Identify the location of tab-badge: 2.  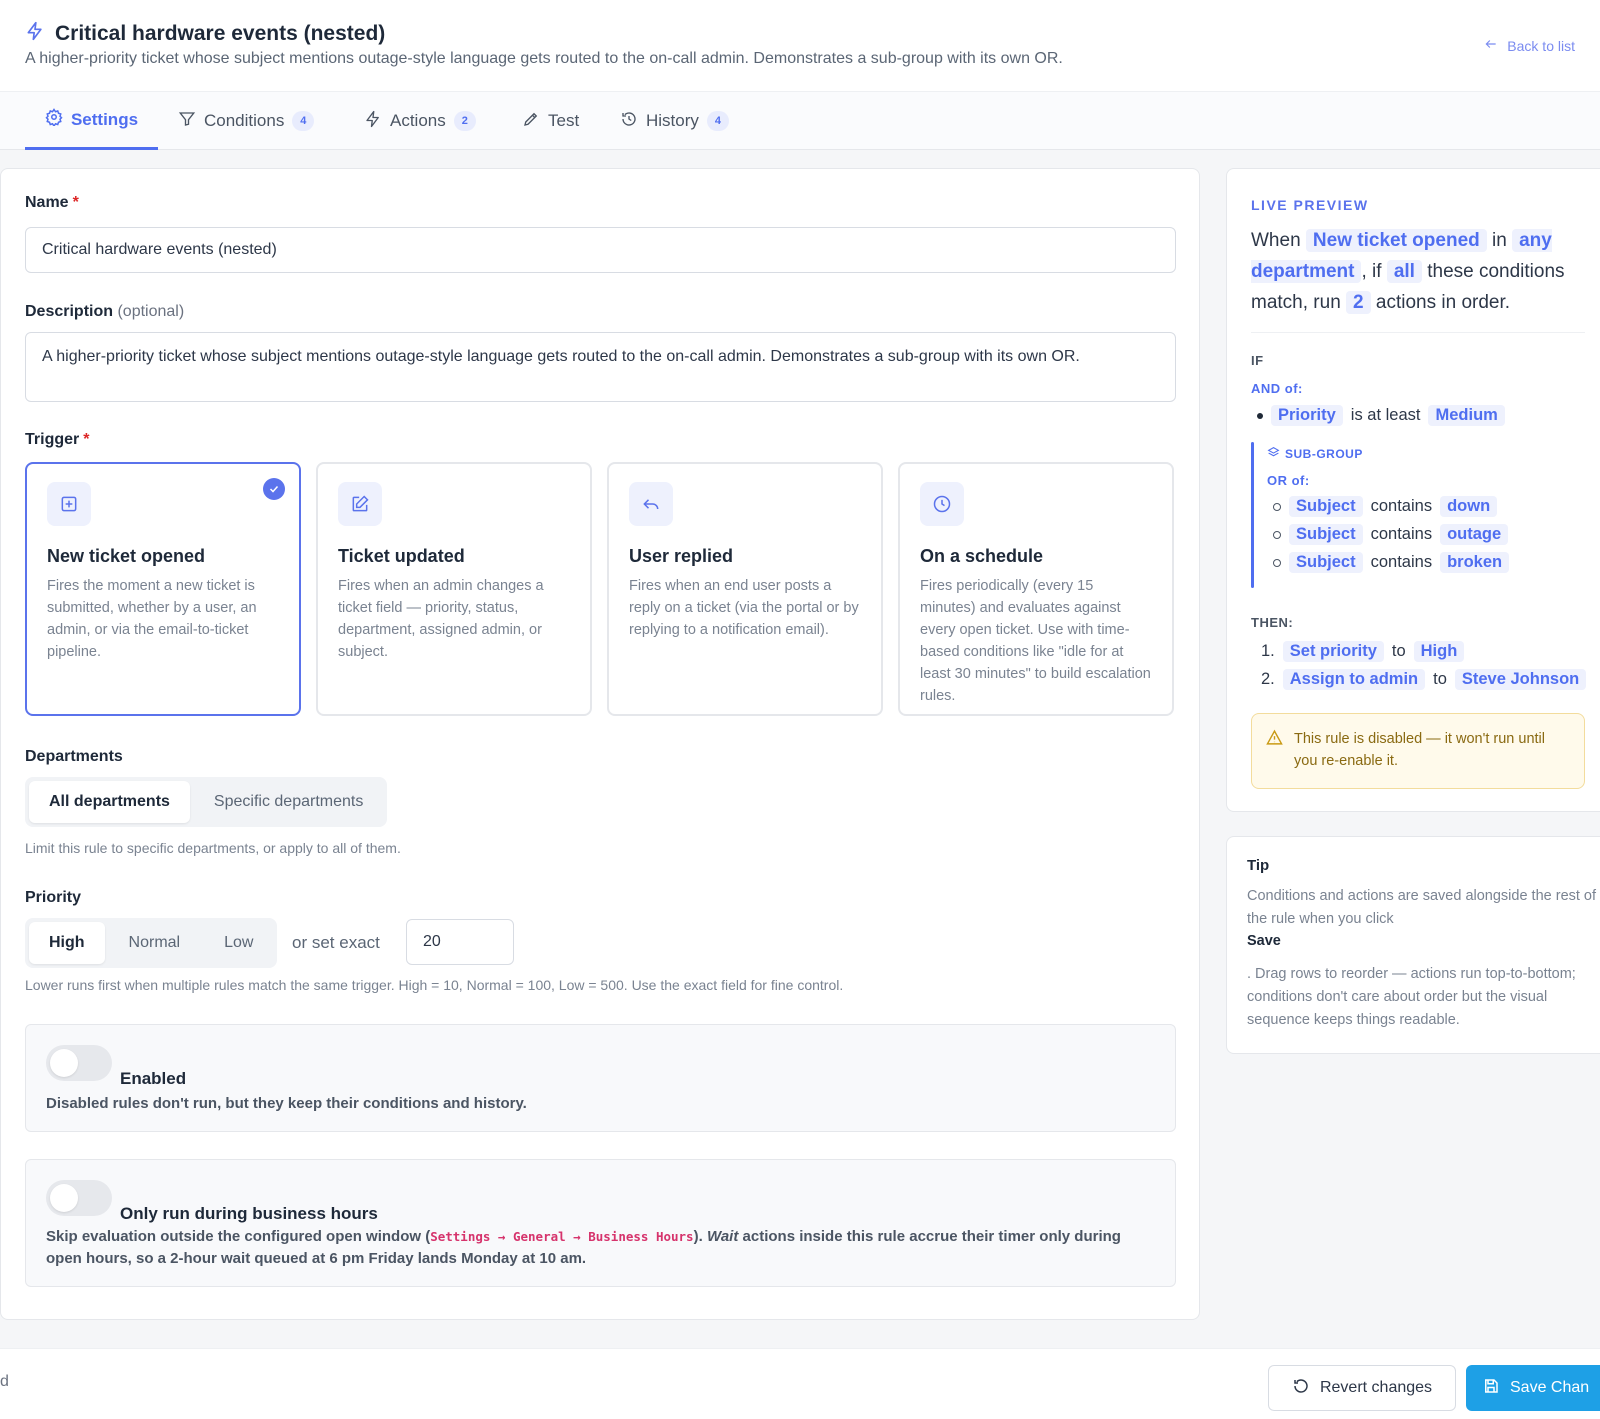
(464, 121).